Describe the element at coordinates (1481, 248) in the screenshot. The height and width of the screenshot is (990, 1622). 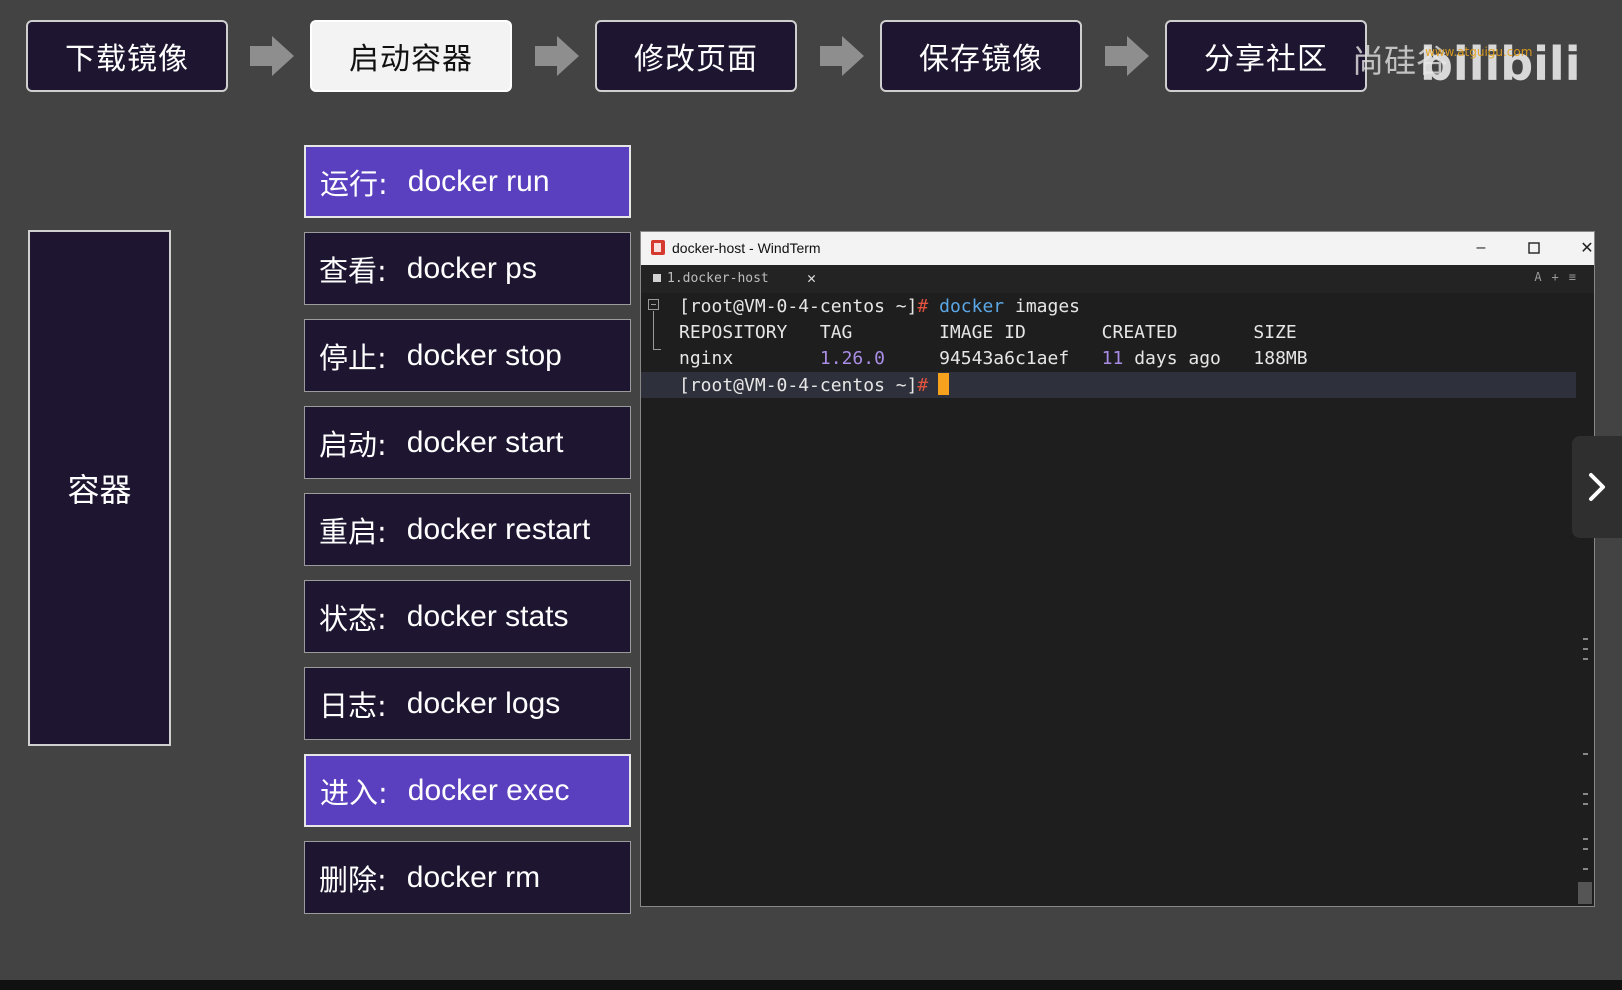
I see `minimize-icon: –` at that location.